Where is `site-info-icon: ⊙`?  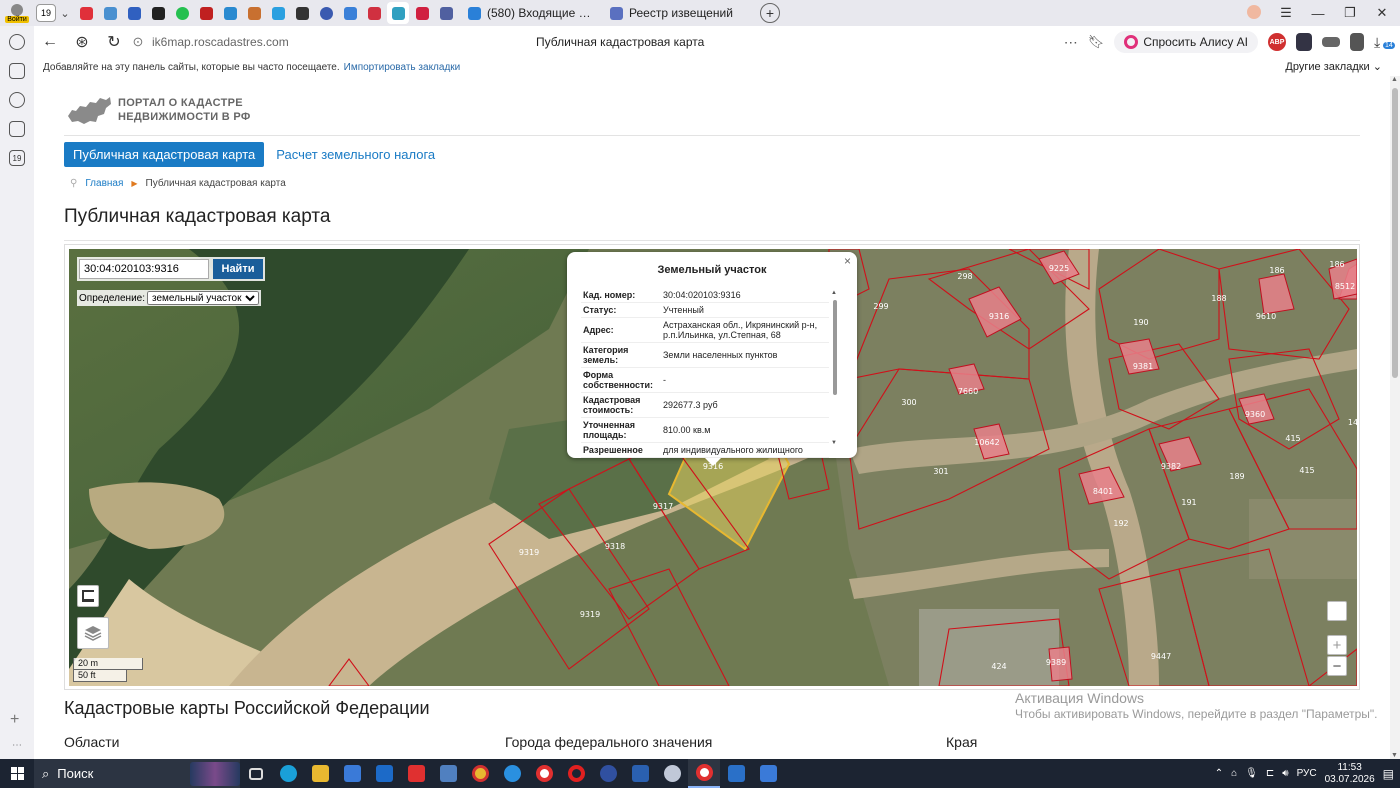 site-info-icon: ⊙ is located at coordinates (138, 42).